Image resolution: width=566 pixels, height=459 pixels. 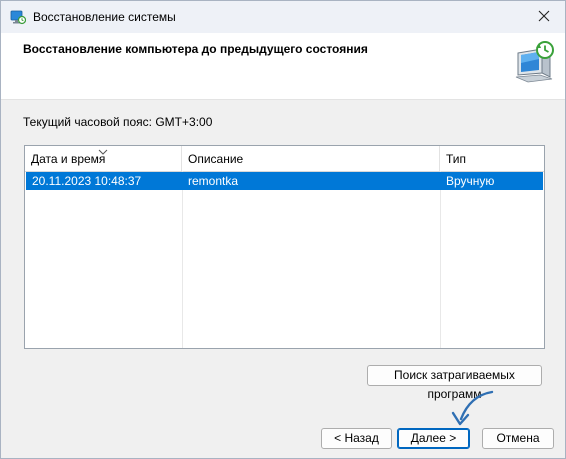 What do you see at coordinates (18, 17) in the screenshot?
I see `system-restore-icon` at bounding box center [18, 17].